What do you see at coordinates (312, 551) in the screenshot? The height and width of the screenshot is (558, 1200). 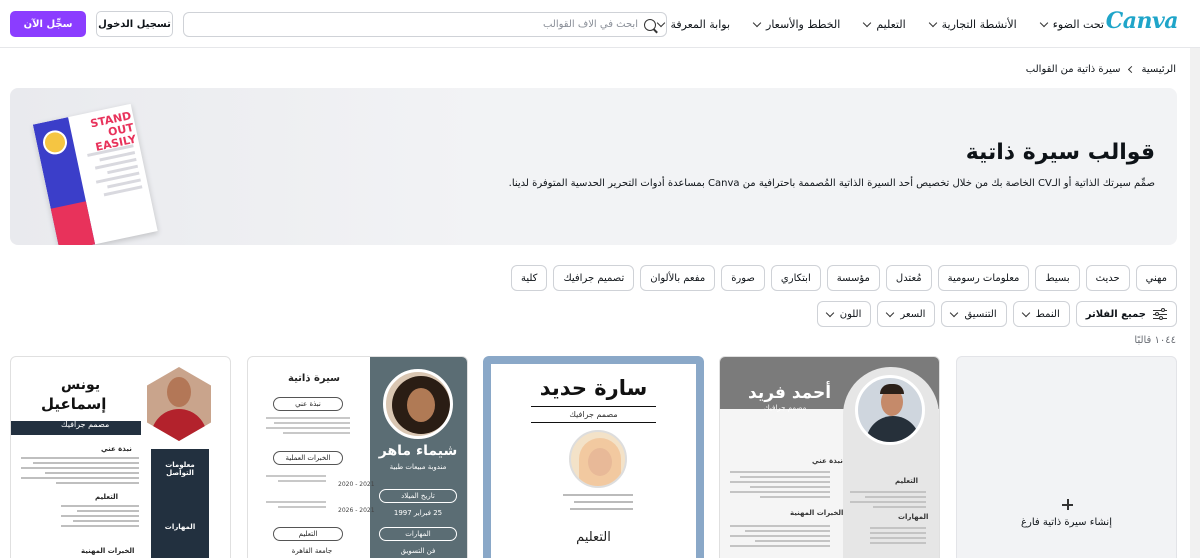 I see `resume-university: جامعة القاهرة` at bounding box center [312, 551].